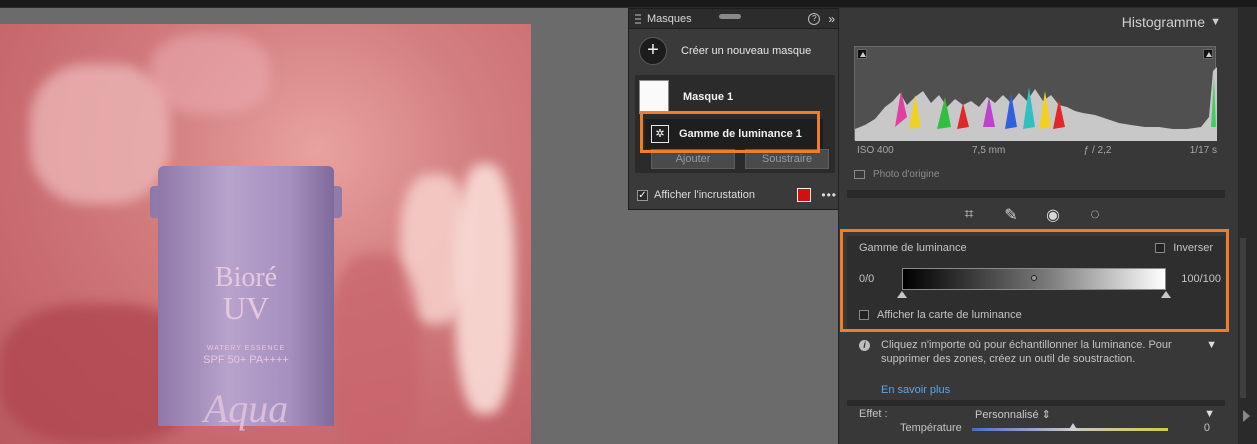 Image resolution: width=1257 pixels, height=444 pixels. I want to click on red-eye-icon: ◉, so click(1053, 215).